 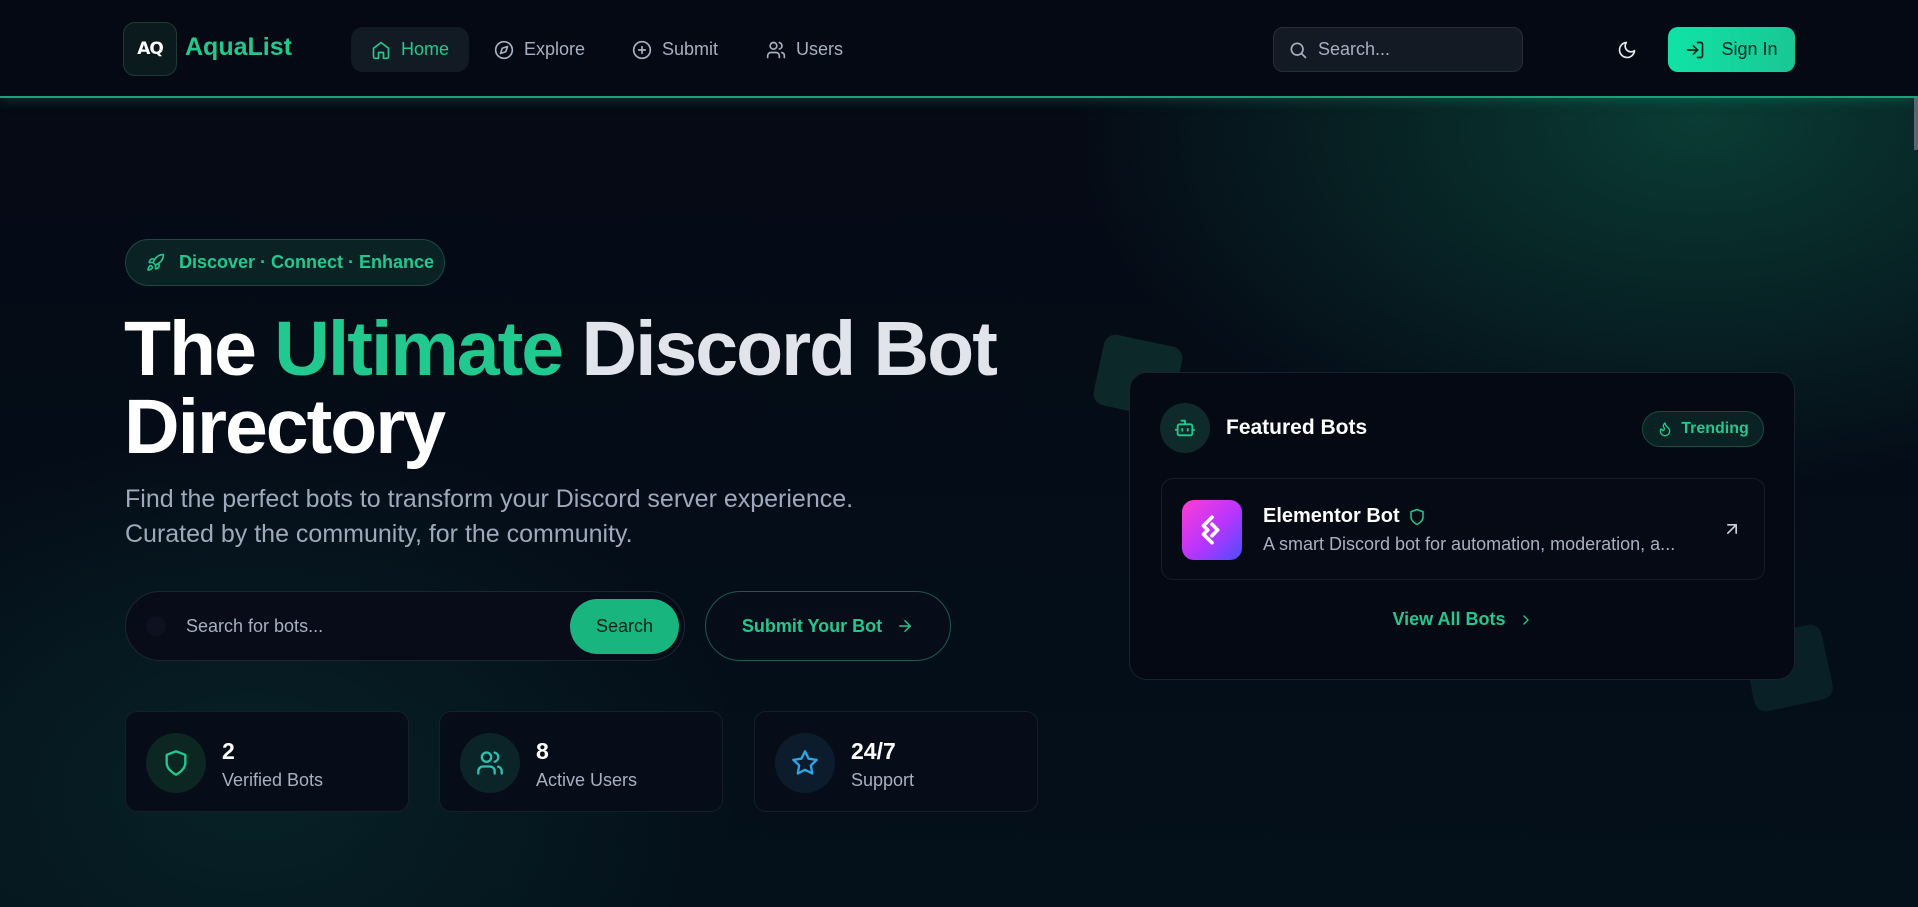 I want to click on stat-card-verified: 2 Verified Bots, so click(x=267, y=761).